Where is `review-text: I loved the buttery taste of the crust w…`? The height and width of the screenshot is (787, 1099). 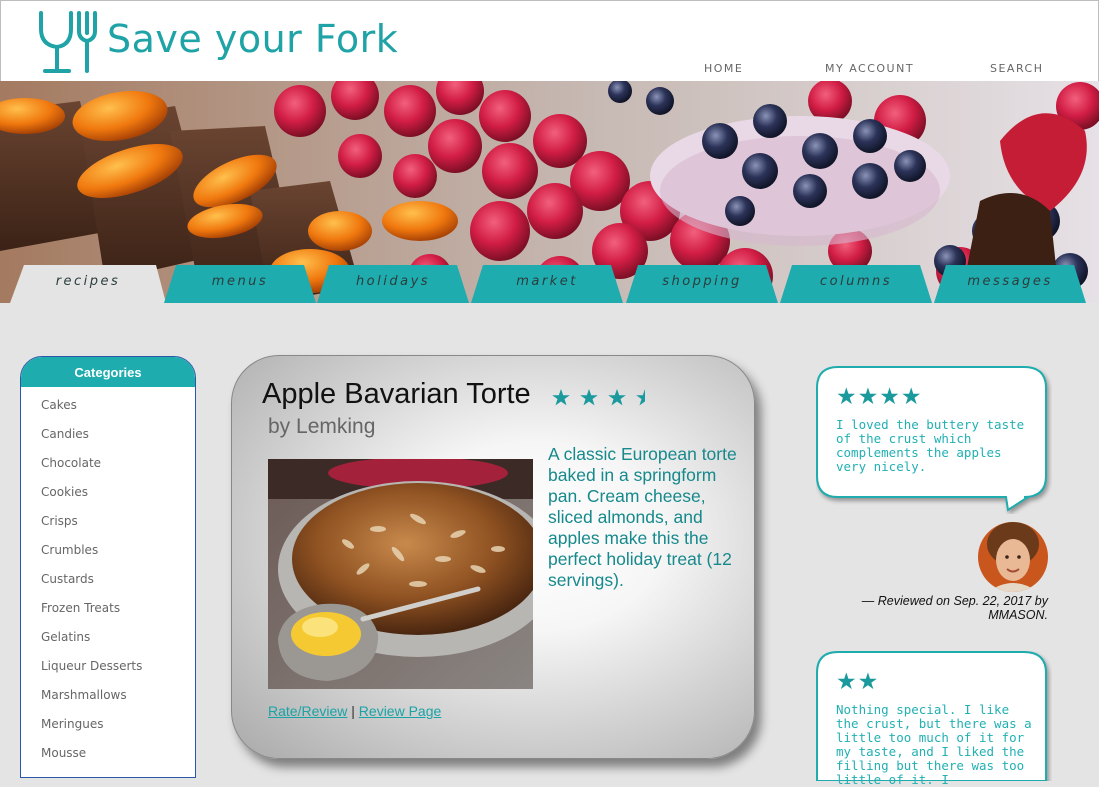
review-text: I loved the buttery taste of the crust w… is located at coordinates (930, 445).